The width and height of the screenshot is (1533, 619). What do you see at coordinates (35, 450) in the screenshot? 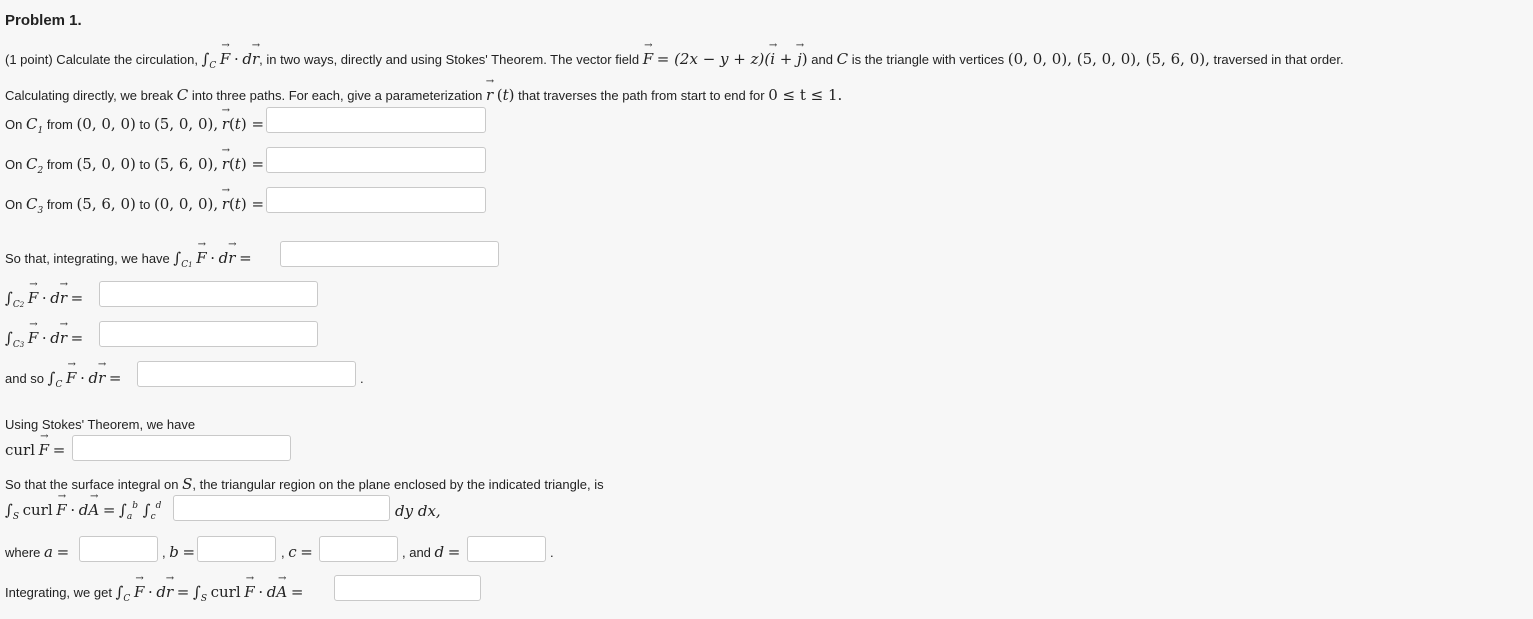
I see `curl-label: curl F =` at bounding box center [35, 450].